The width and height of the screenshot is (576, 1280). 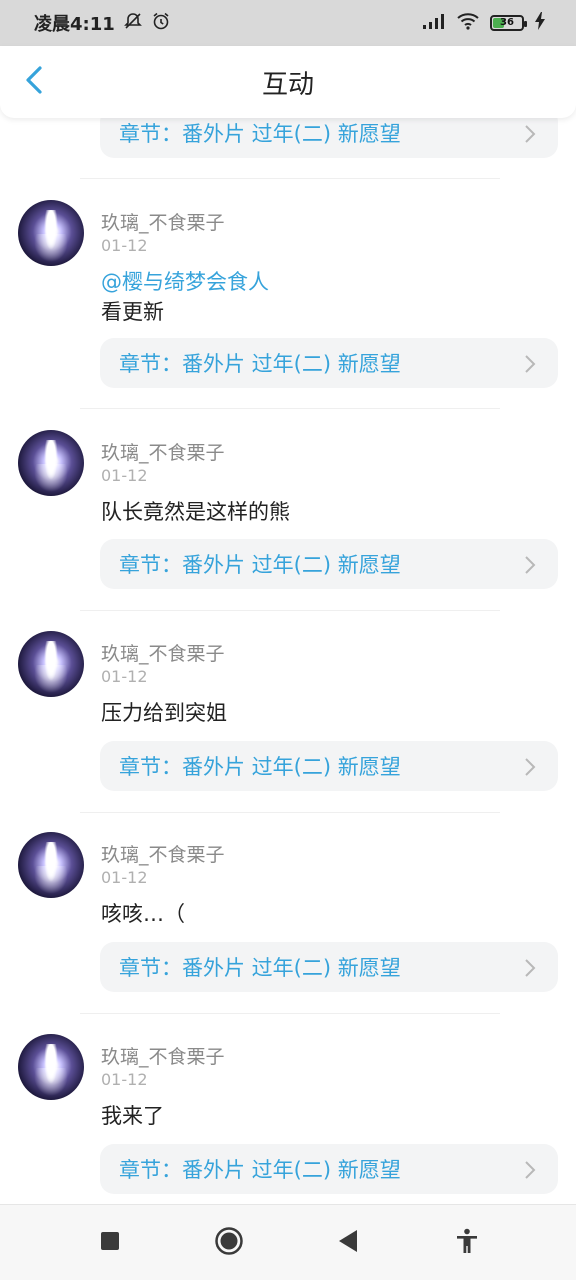 What do you see at coordinates (133, 23) in the screenshot?
I see `mute-bell-icon` at bounding box center [133, 23].